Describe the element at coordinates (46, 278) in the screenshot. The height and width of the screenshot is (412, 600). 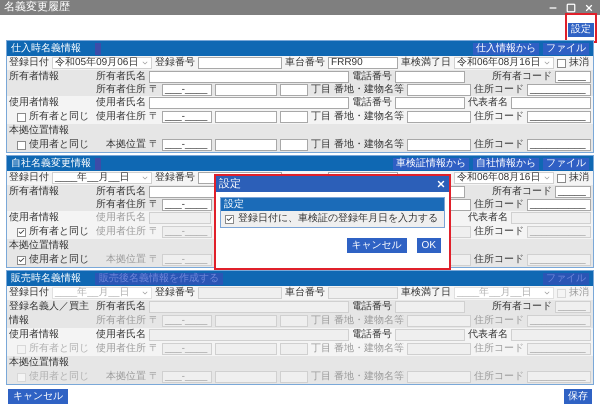
I see `section-title: 販売時名義情報` at that location.